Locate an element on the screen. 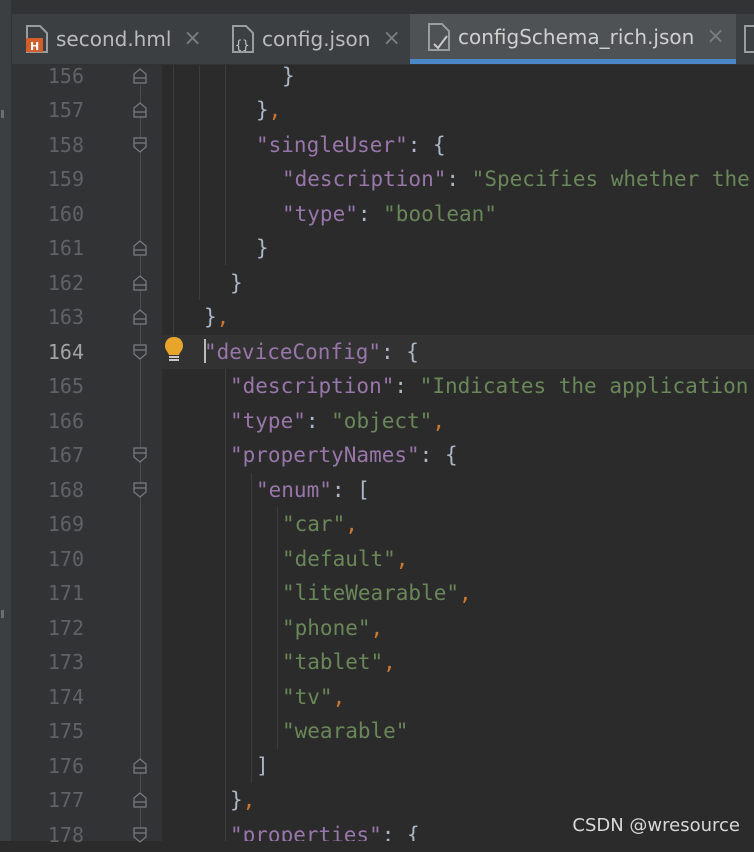 This screenshot has height=852, width=754. code-line: "phone", is located at coordinates (333, 628).